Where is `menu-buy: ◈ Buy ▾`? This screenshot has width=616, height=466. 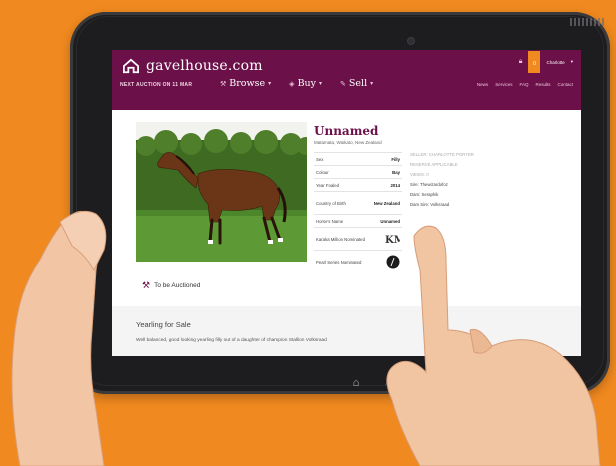 menu-buy: ◈ Buy ▾ is located at coordinates (305, 83).